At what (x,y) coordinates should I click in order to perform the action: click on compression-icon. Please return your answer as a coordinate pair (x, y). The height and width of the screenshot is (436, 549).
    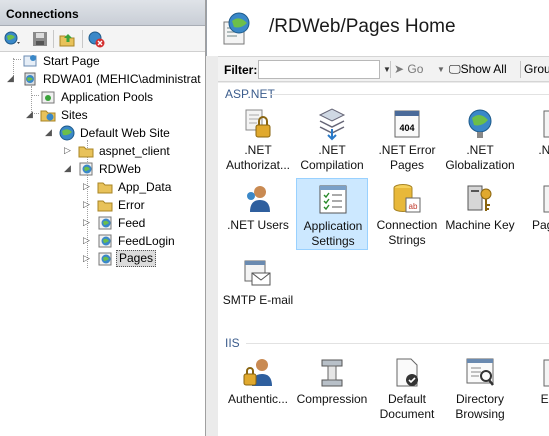
    Looking at the image, I should click on (332, 373).